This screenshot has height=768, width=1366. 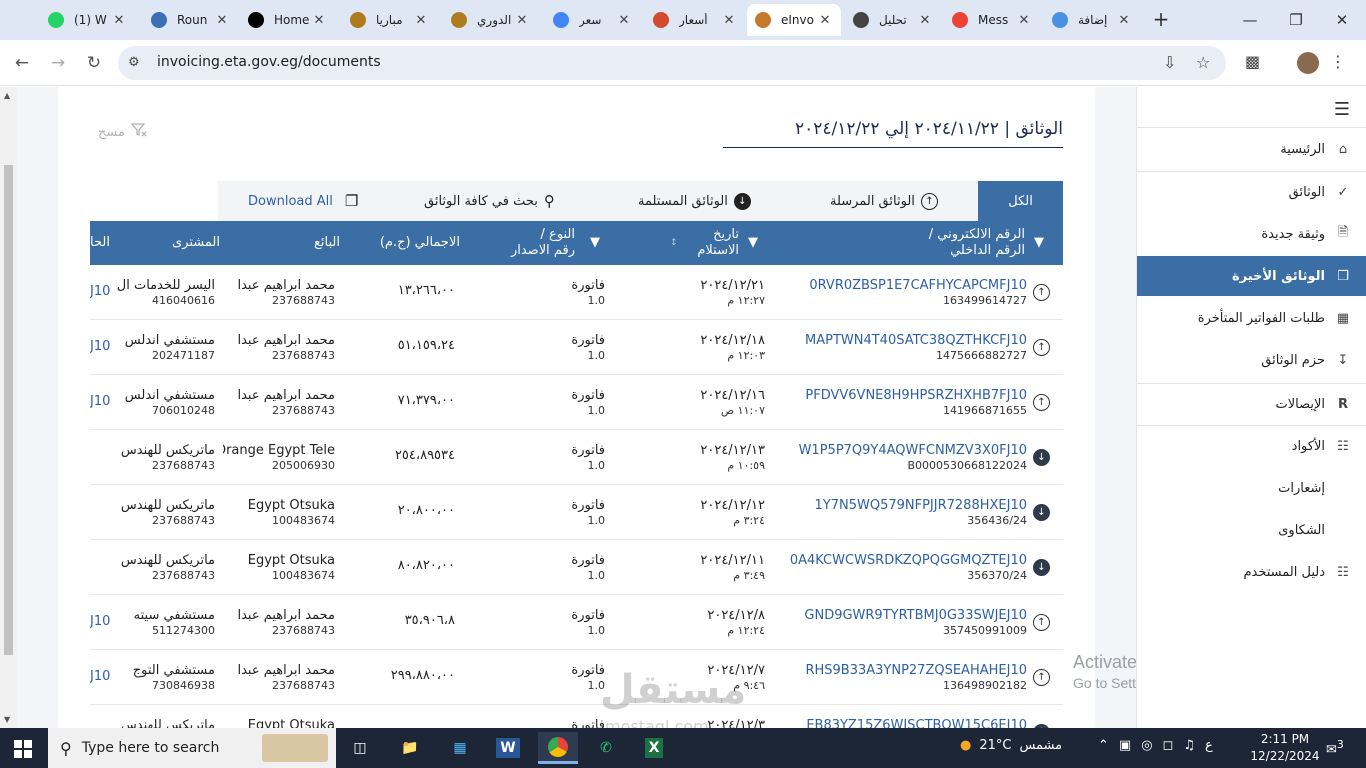 I want to click on browser-tab: أسعار ✕, so click(x=695, y=20).